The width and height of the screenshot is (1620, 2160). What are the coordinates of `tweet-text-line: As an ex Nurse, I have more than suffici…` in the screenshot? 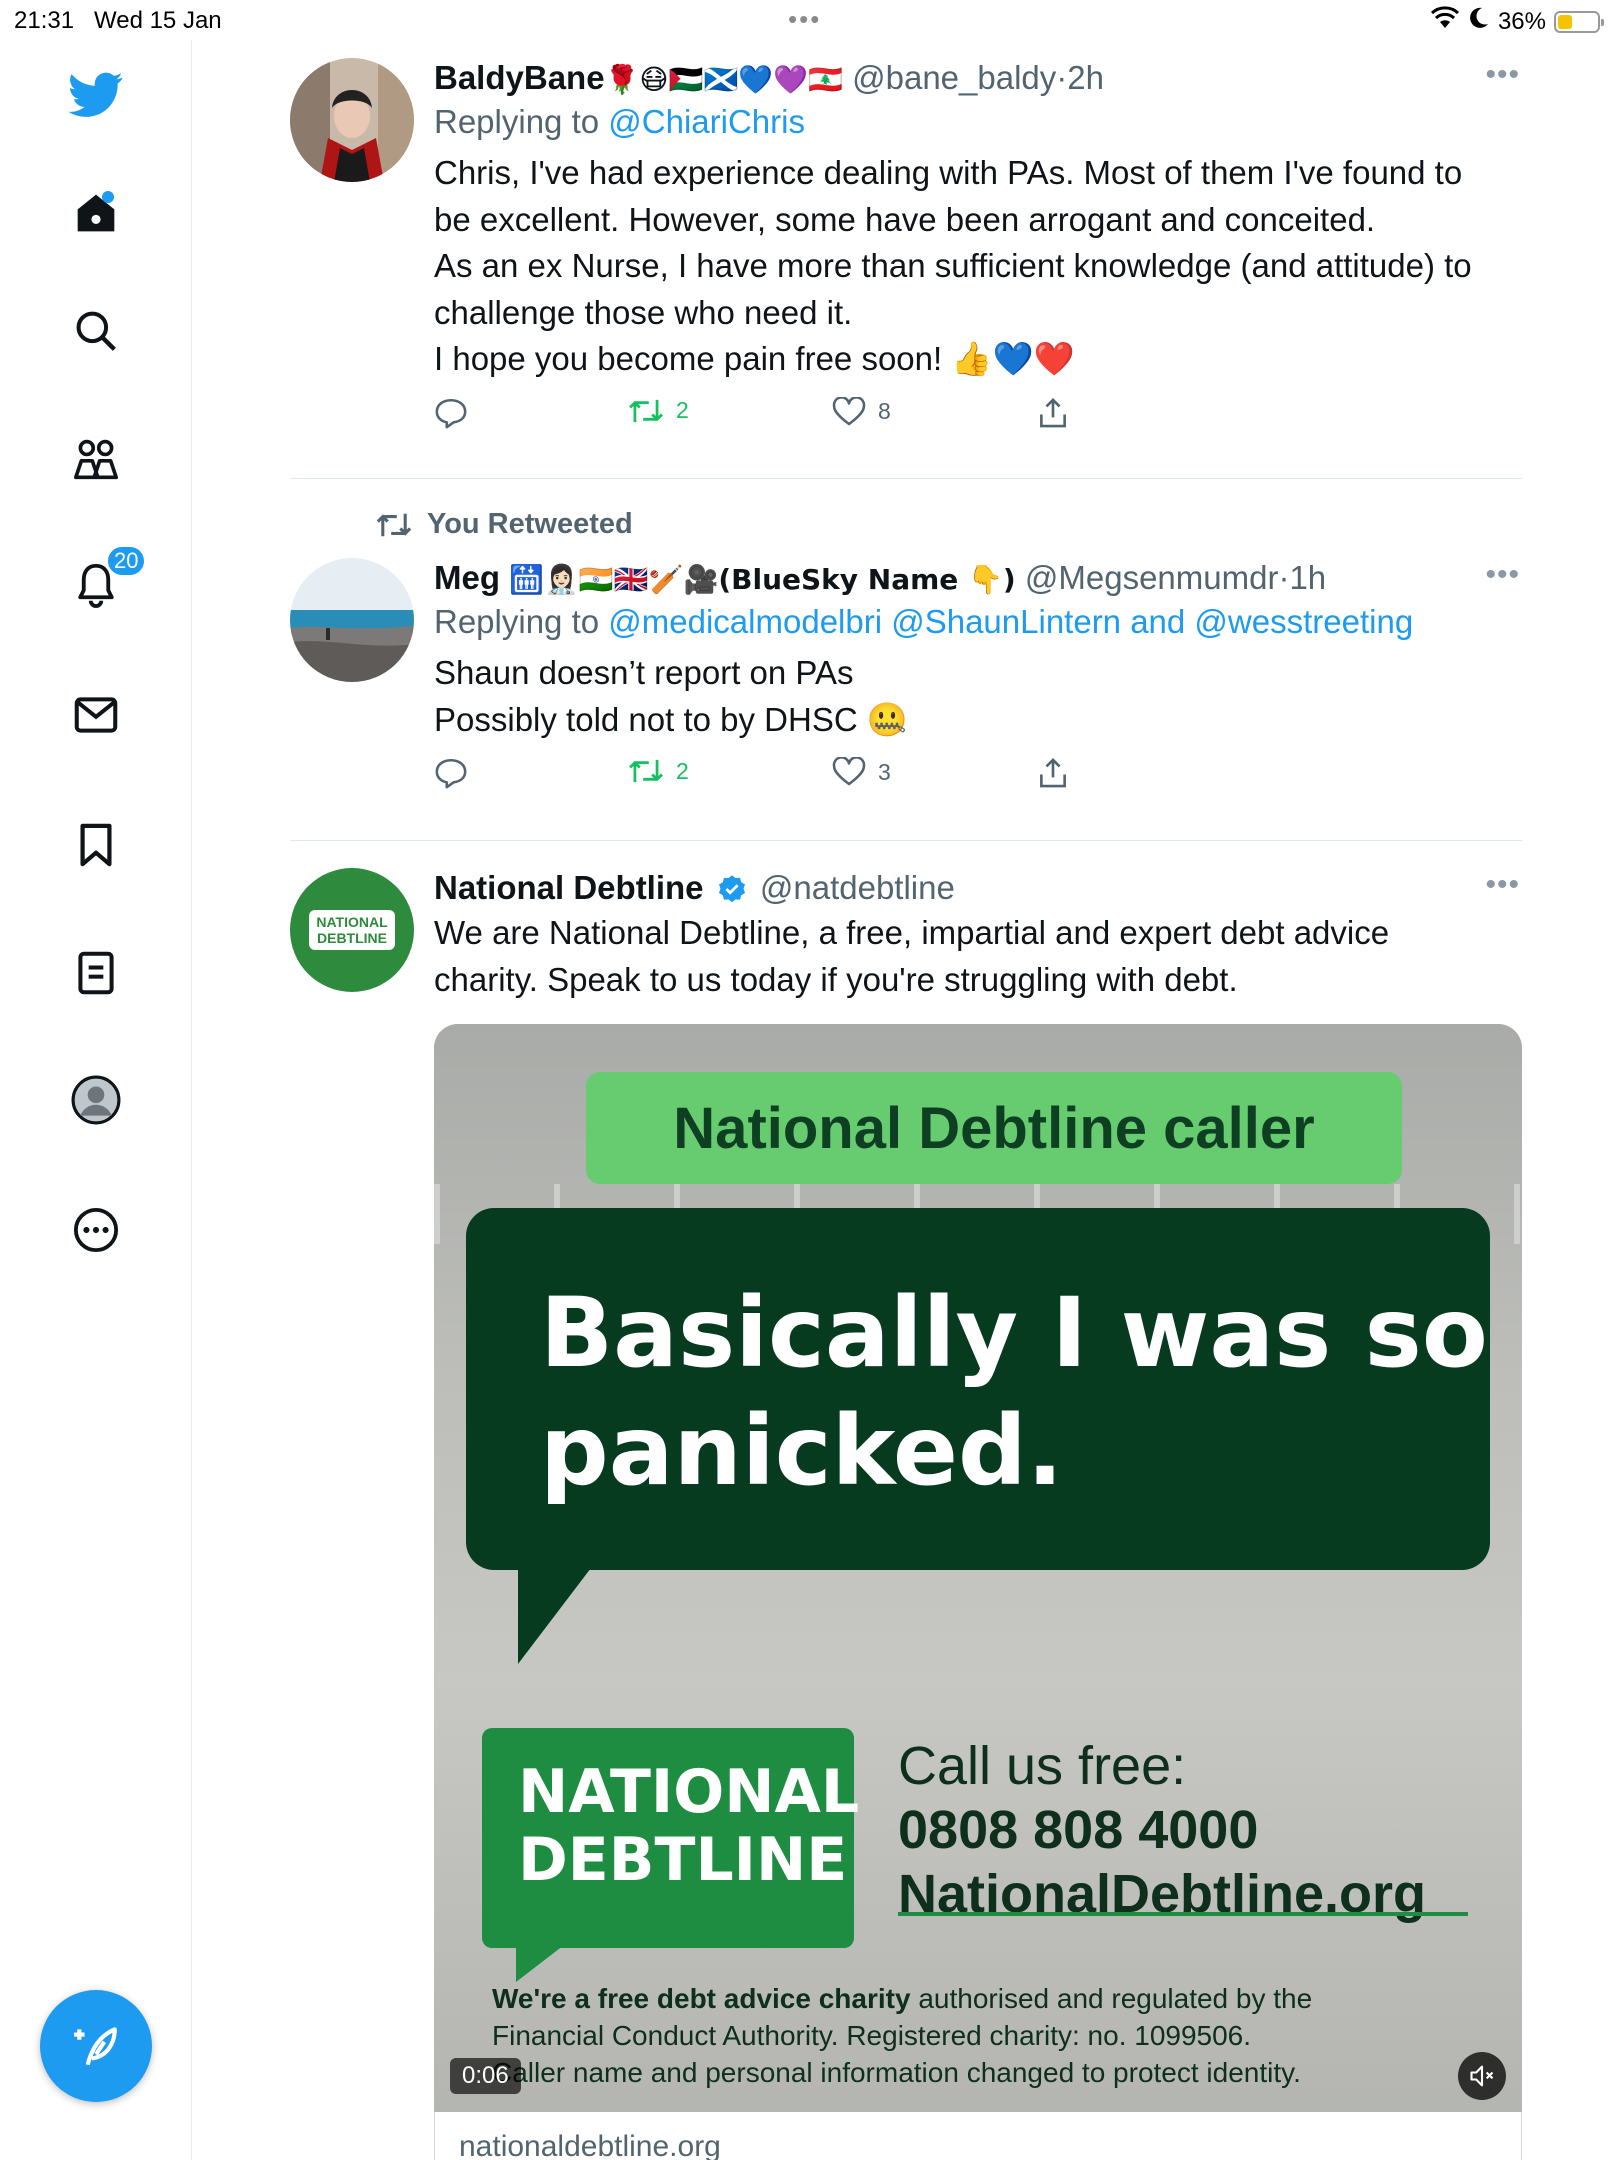 It's located at (953, 265).